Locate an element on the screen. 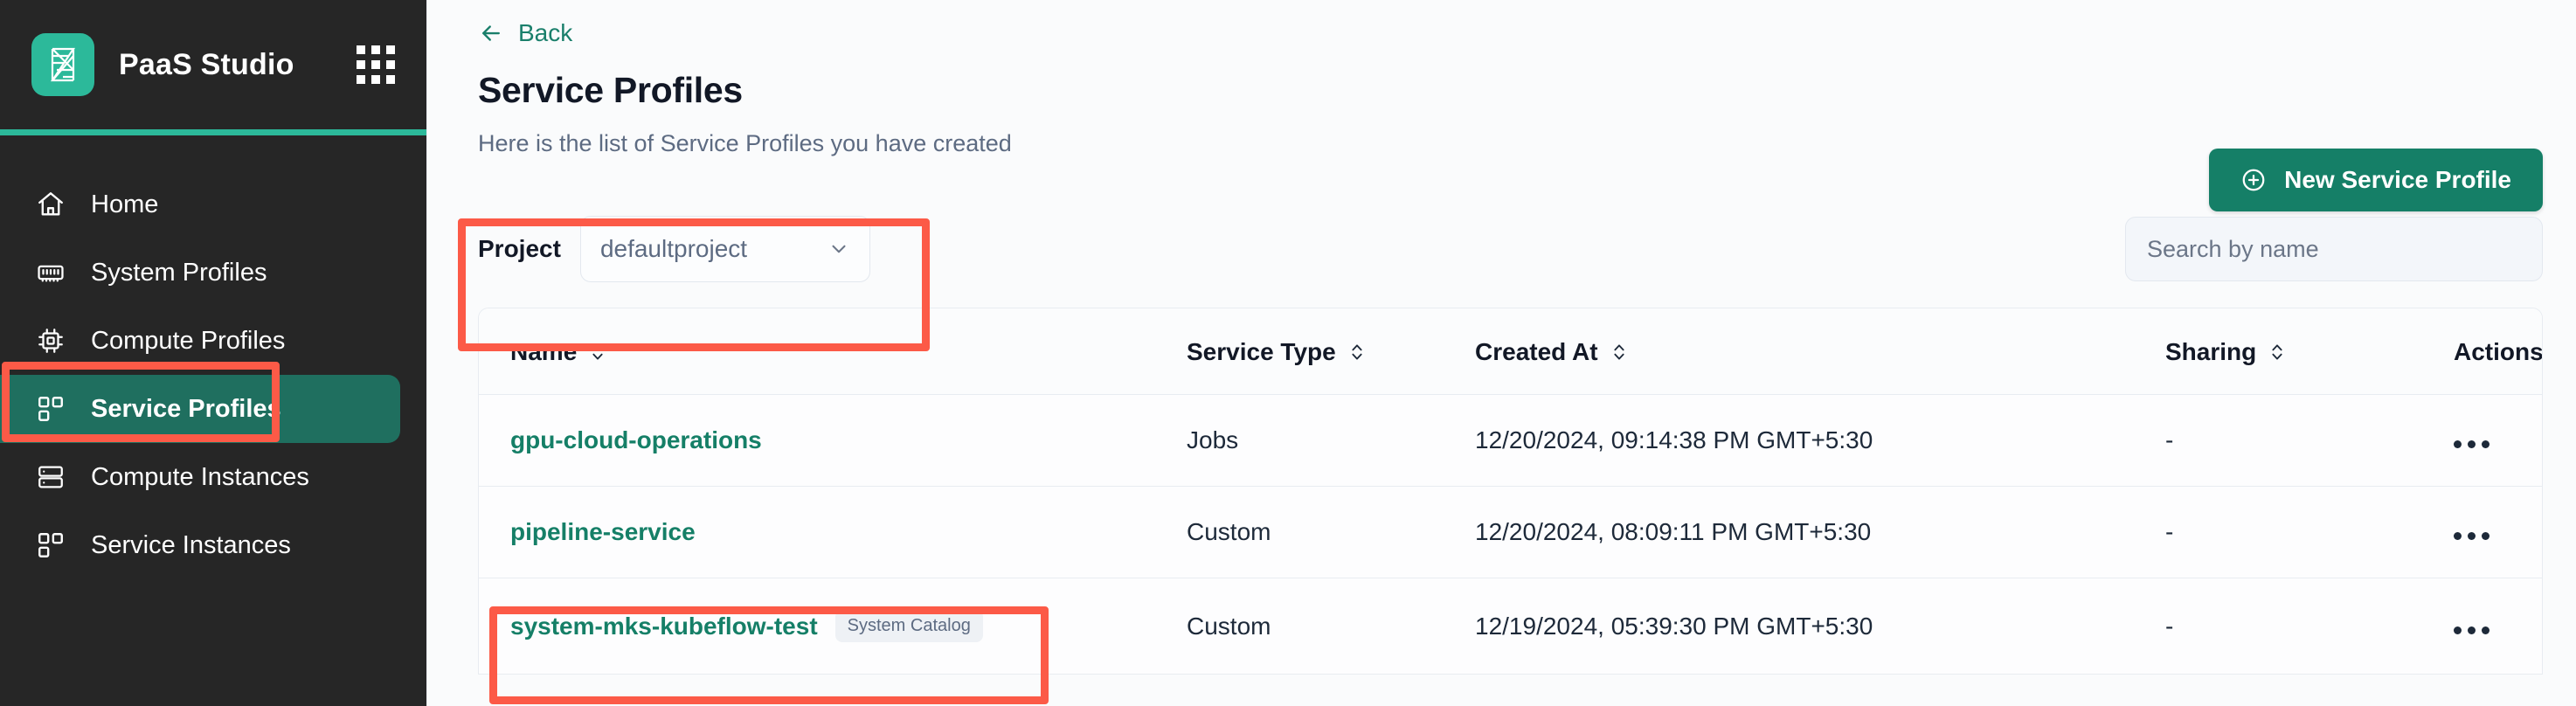  column-label: Name is located at coordinates (544, 351).